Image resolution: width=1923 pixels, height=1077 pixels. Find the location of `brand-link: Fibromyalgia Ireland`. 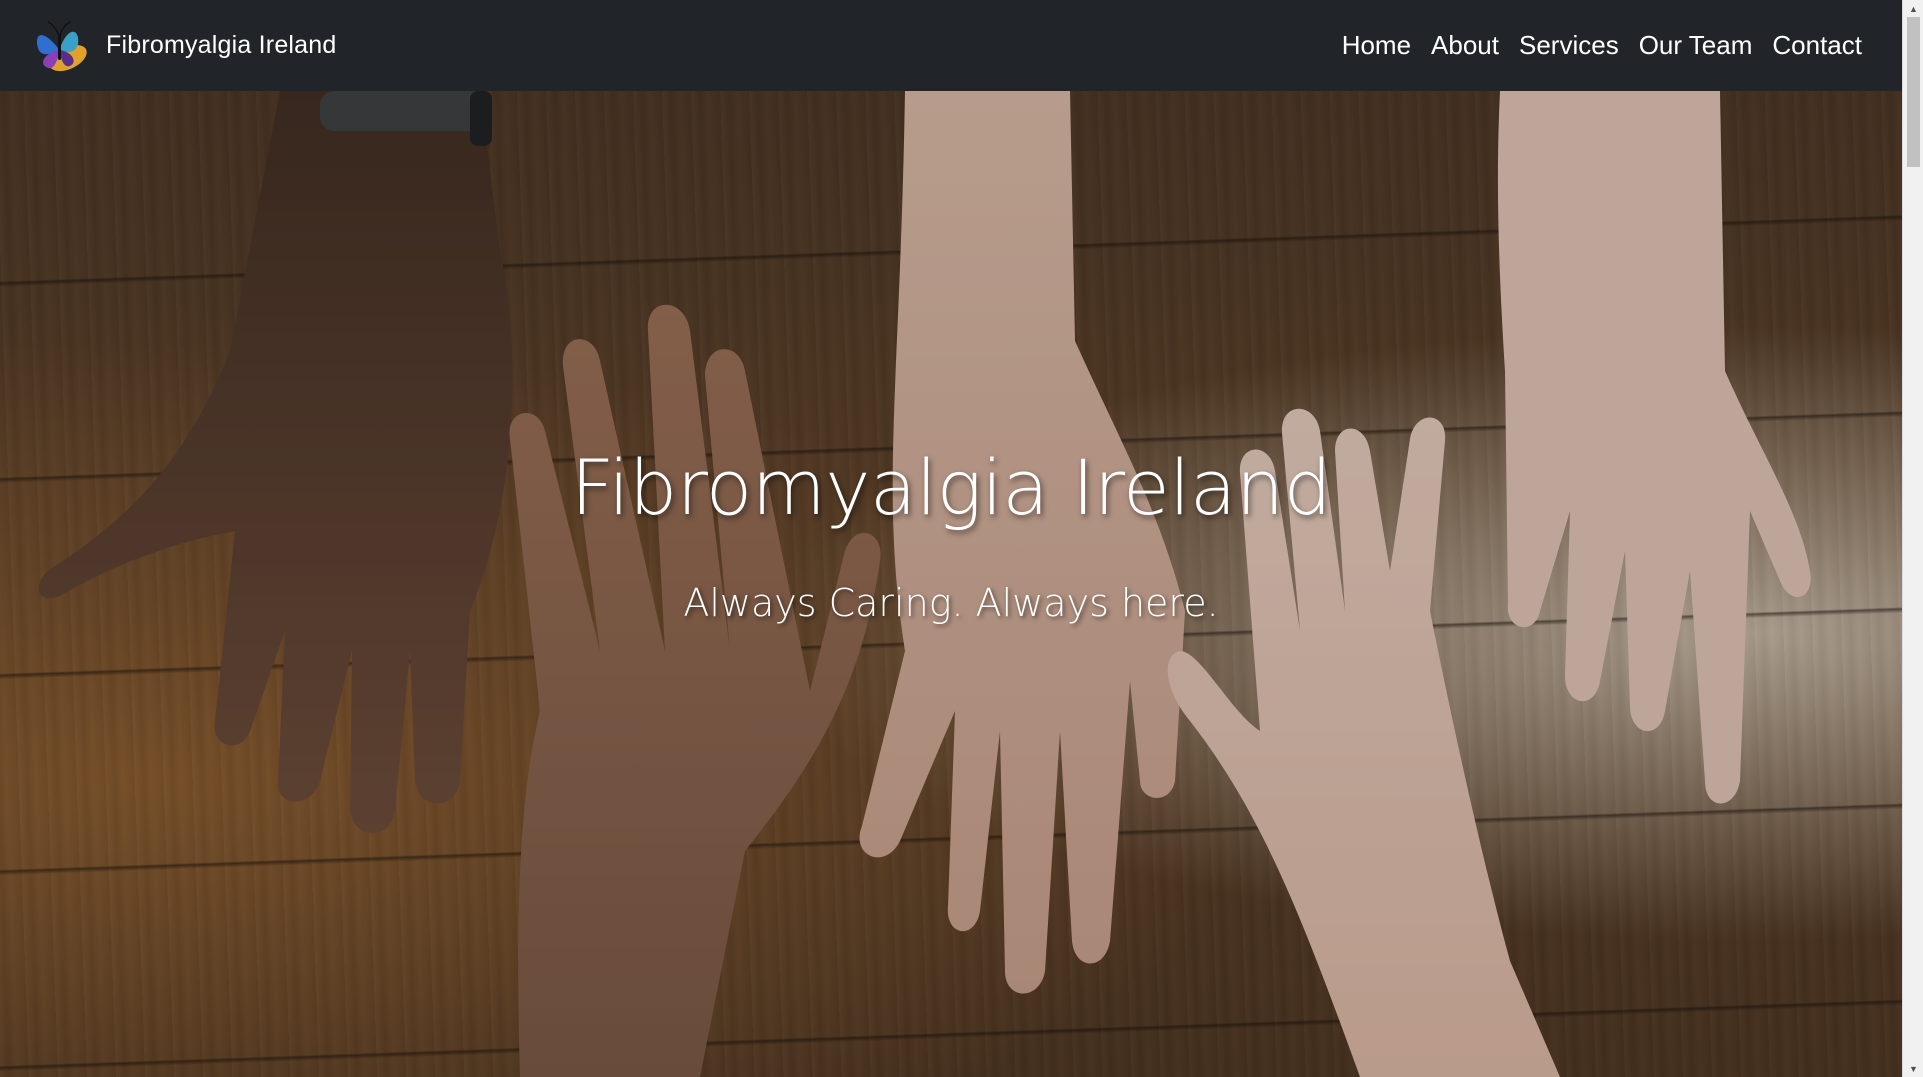

brand-link: Fibromyalgia Ireland is located at coordinates (182, 46).